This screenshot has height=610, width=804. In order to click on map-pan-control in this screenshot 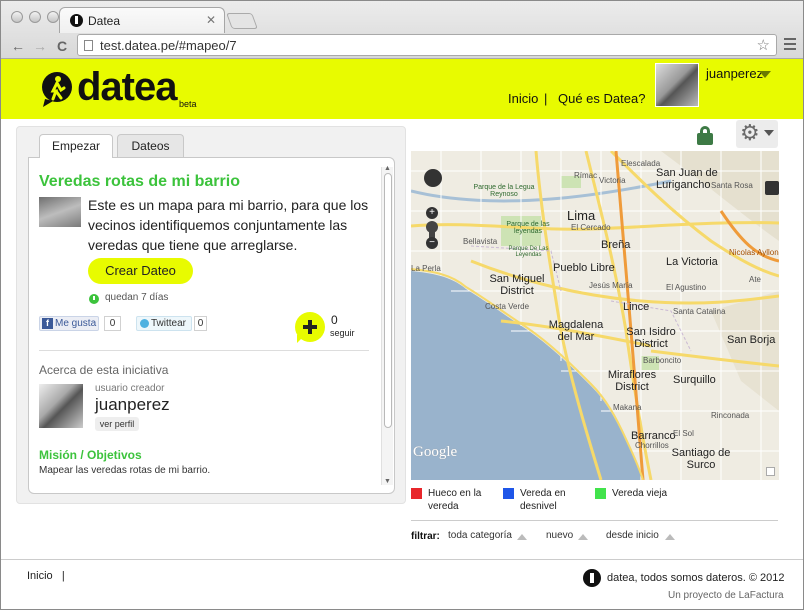, I will do `click(433, 180)`.